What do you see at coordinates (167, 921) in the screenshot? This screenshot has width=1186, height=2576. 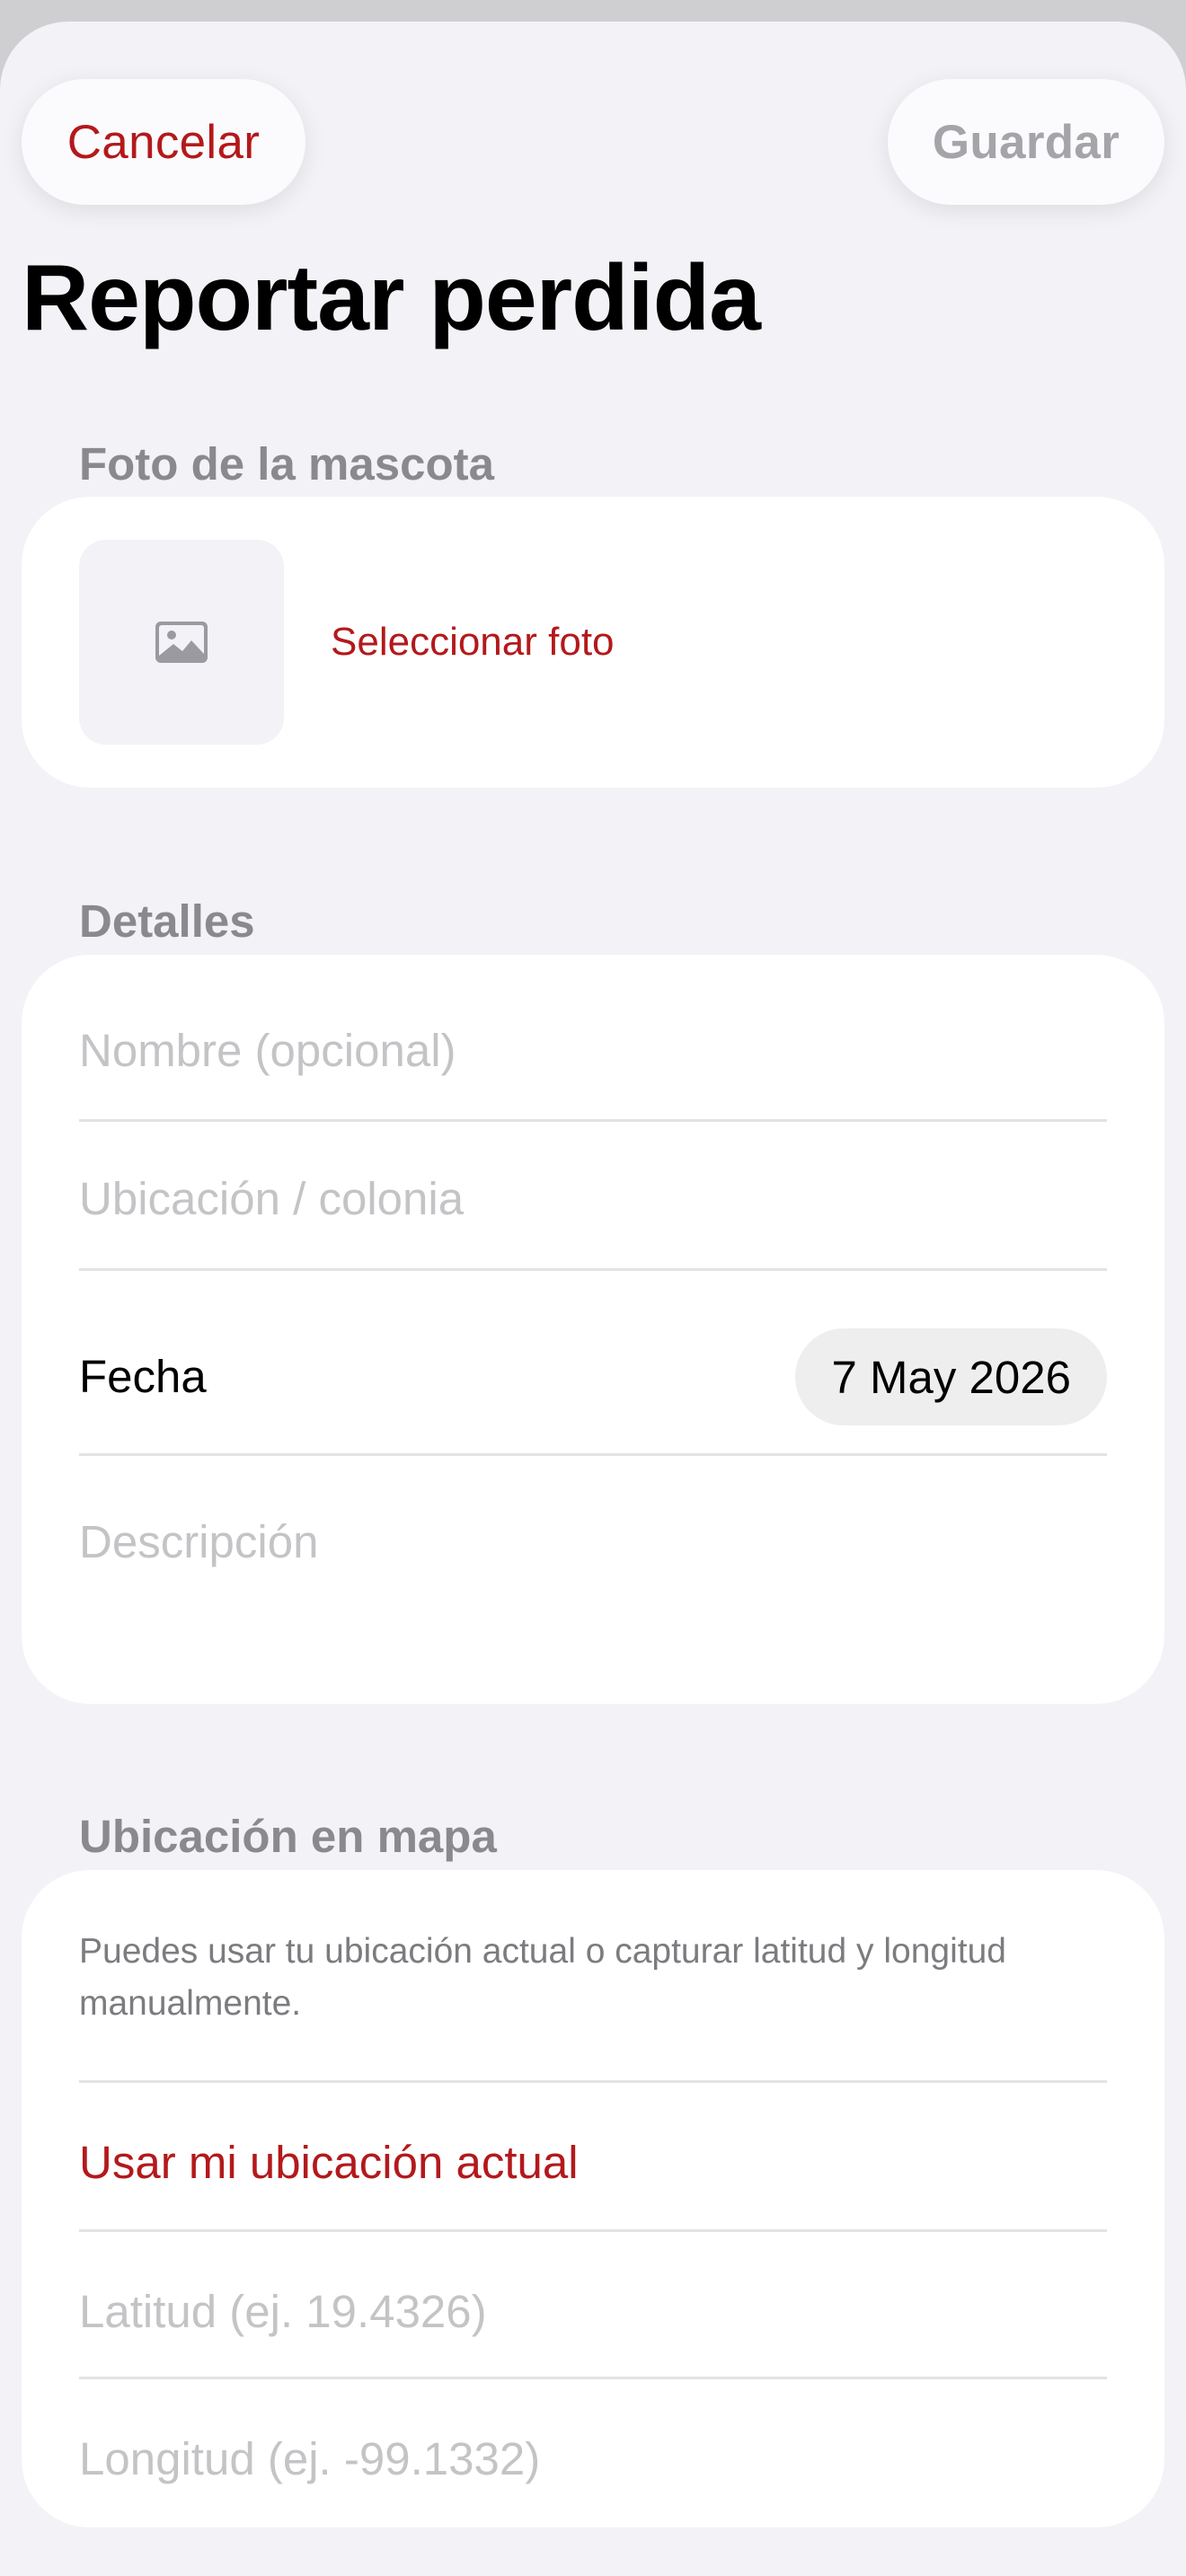 I see `section-header-details: Detalles` at bounding box center [167, 921].